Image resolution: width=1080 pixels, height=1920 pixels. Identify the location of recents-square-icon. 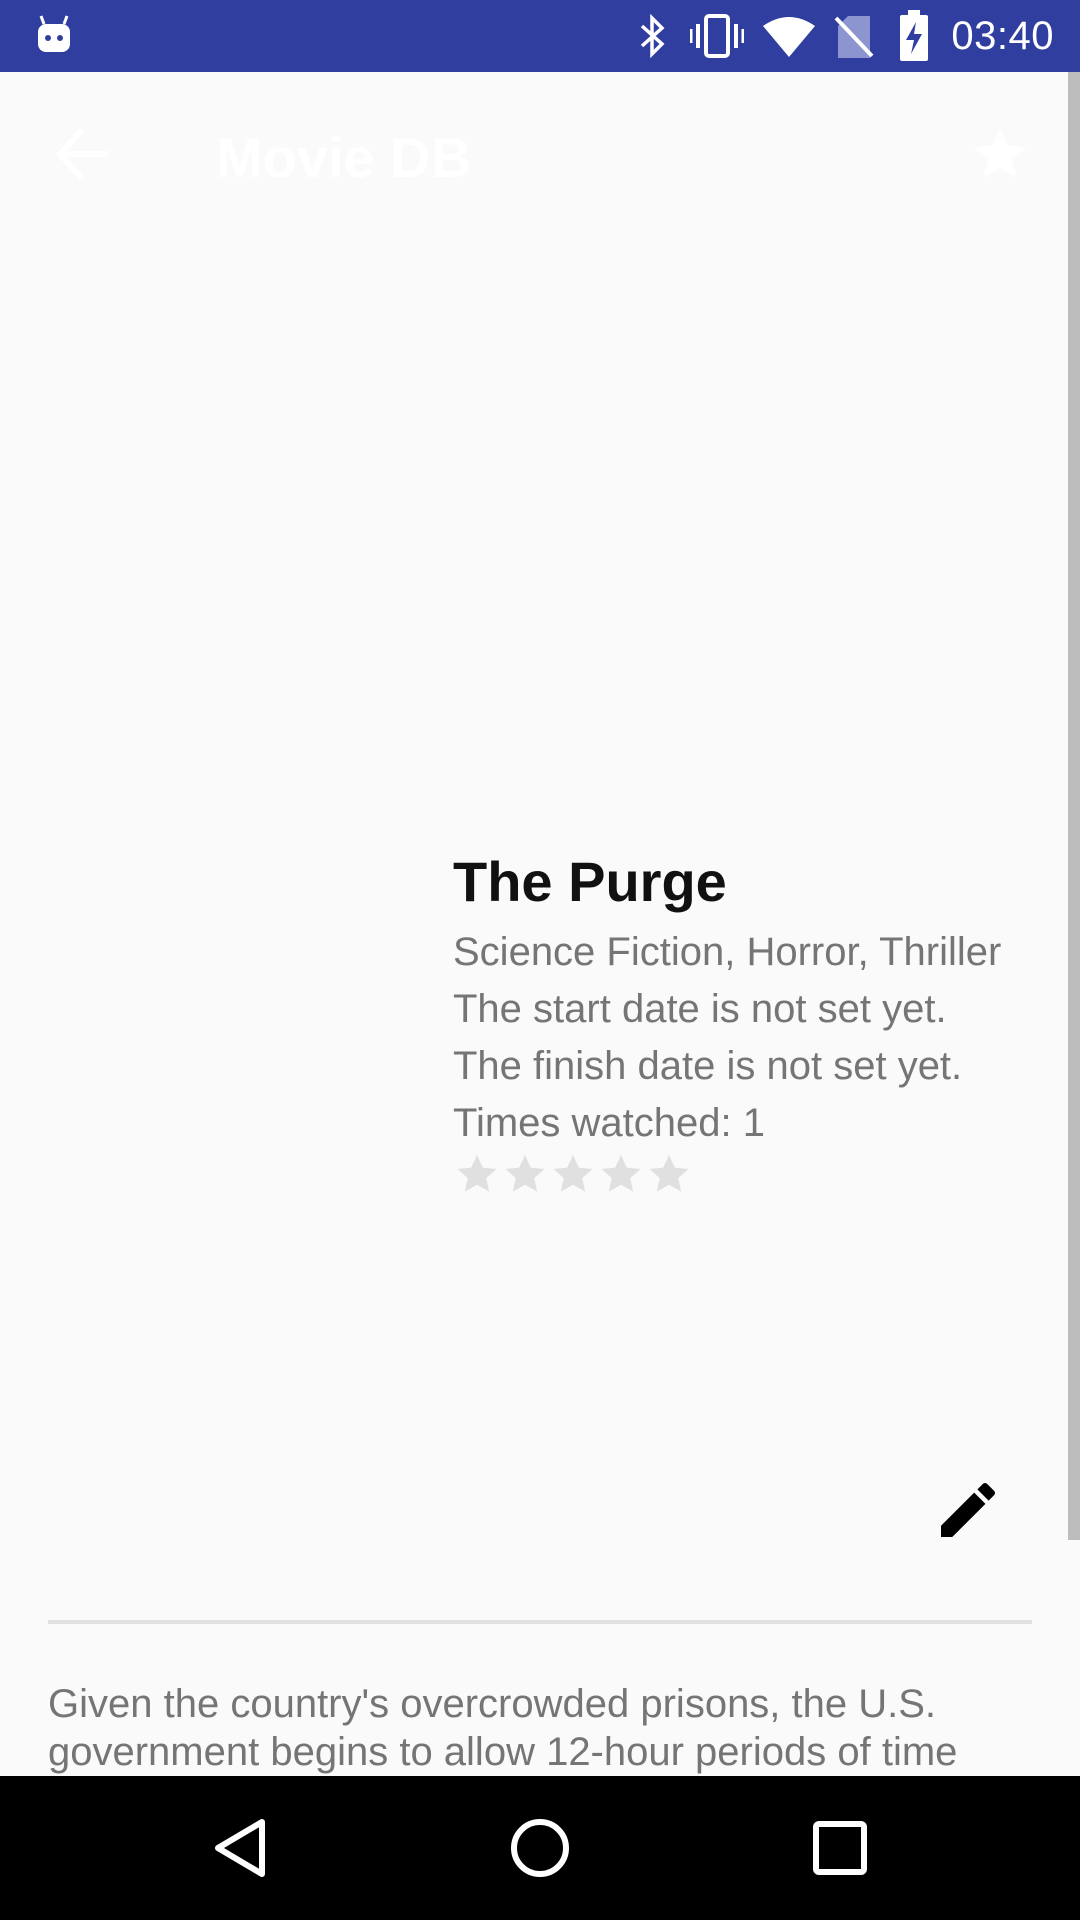
(840, 1848).